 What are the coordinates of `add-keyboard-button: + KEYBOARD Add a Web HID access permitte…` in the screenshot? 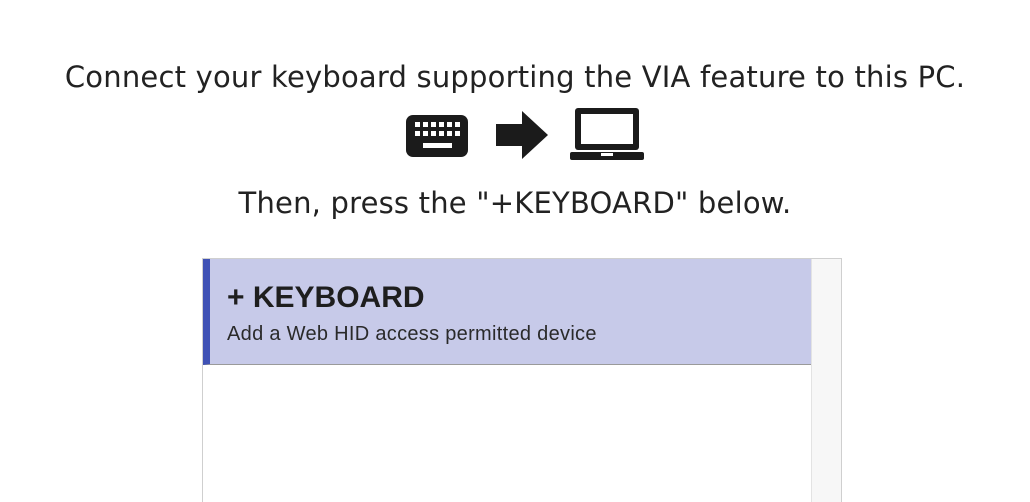 It's located at (507, 312).